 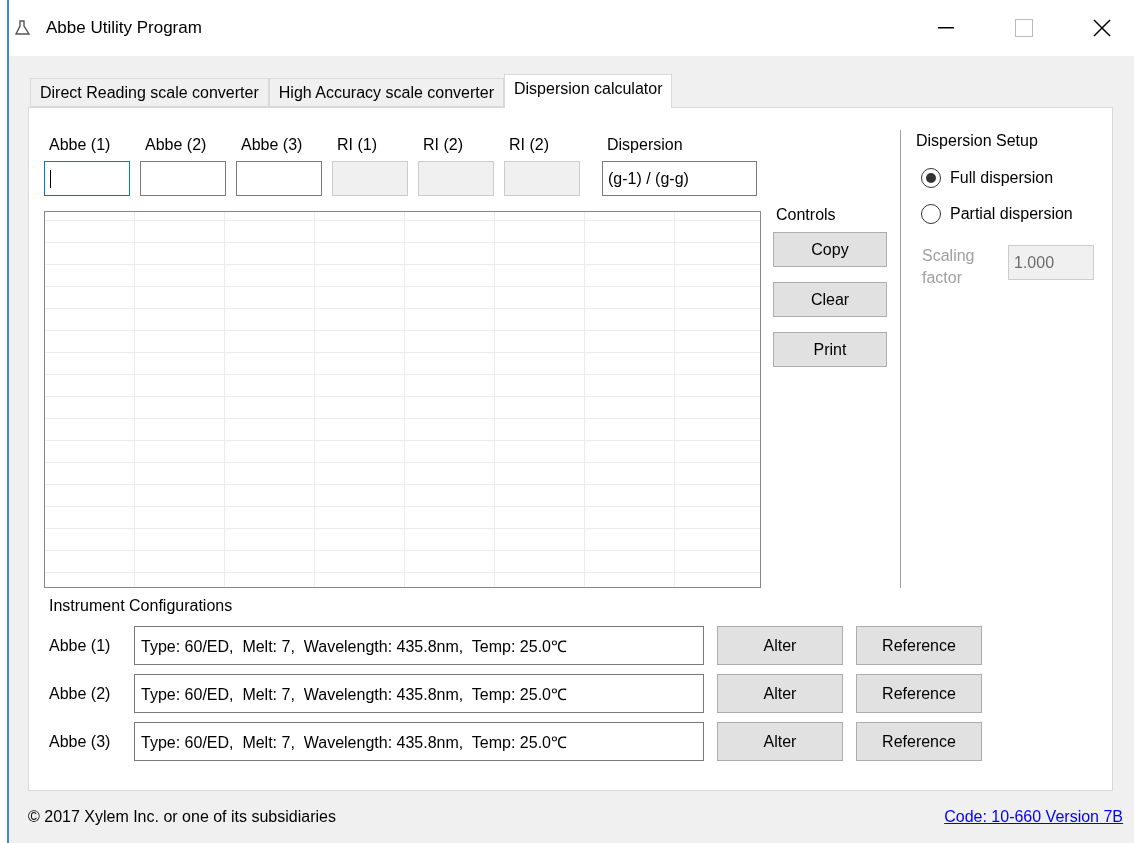 What do you see at coordinates (386, 92) in the screenshot?
I see `tab: High Accuracy scale converter` at bounding box center [386, 92].